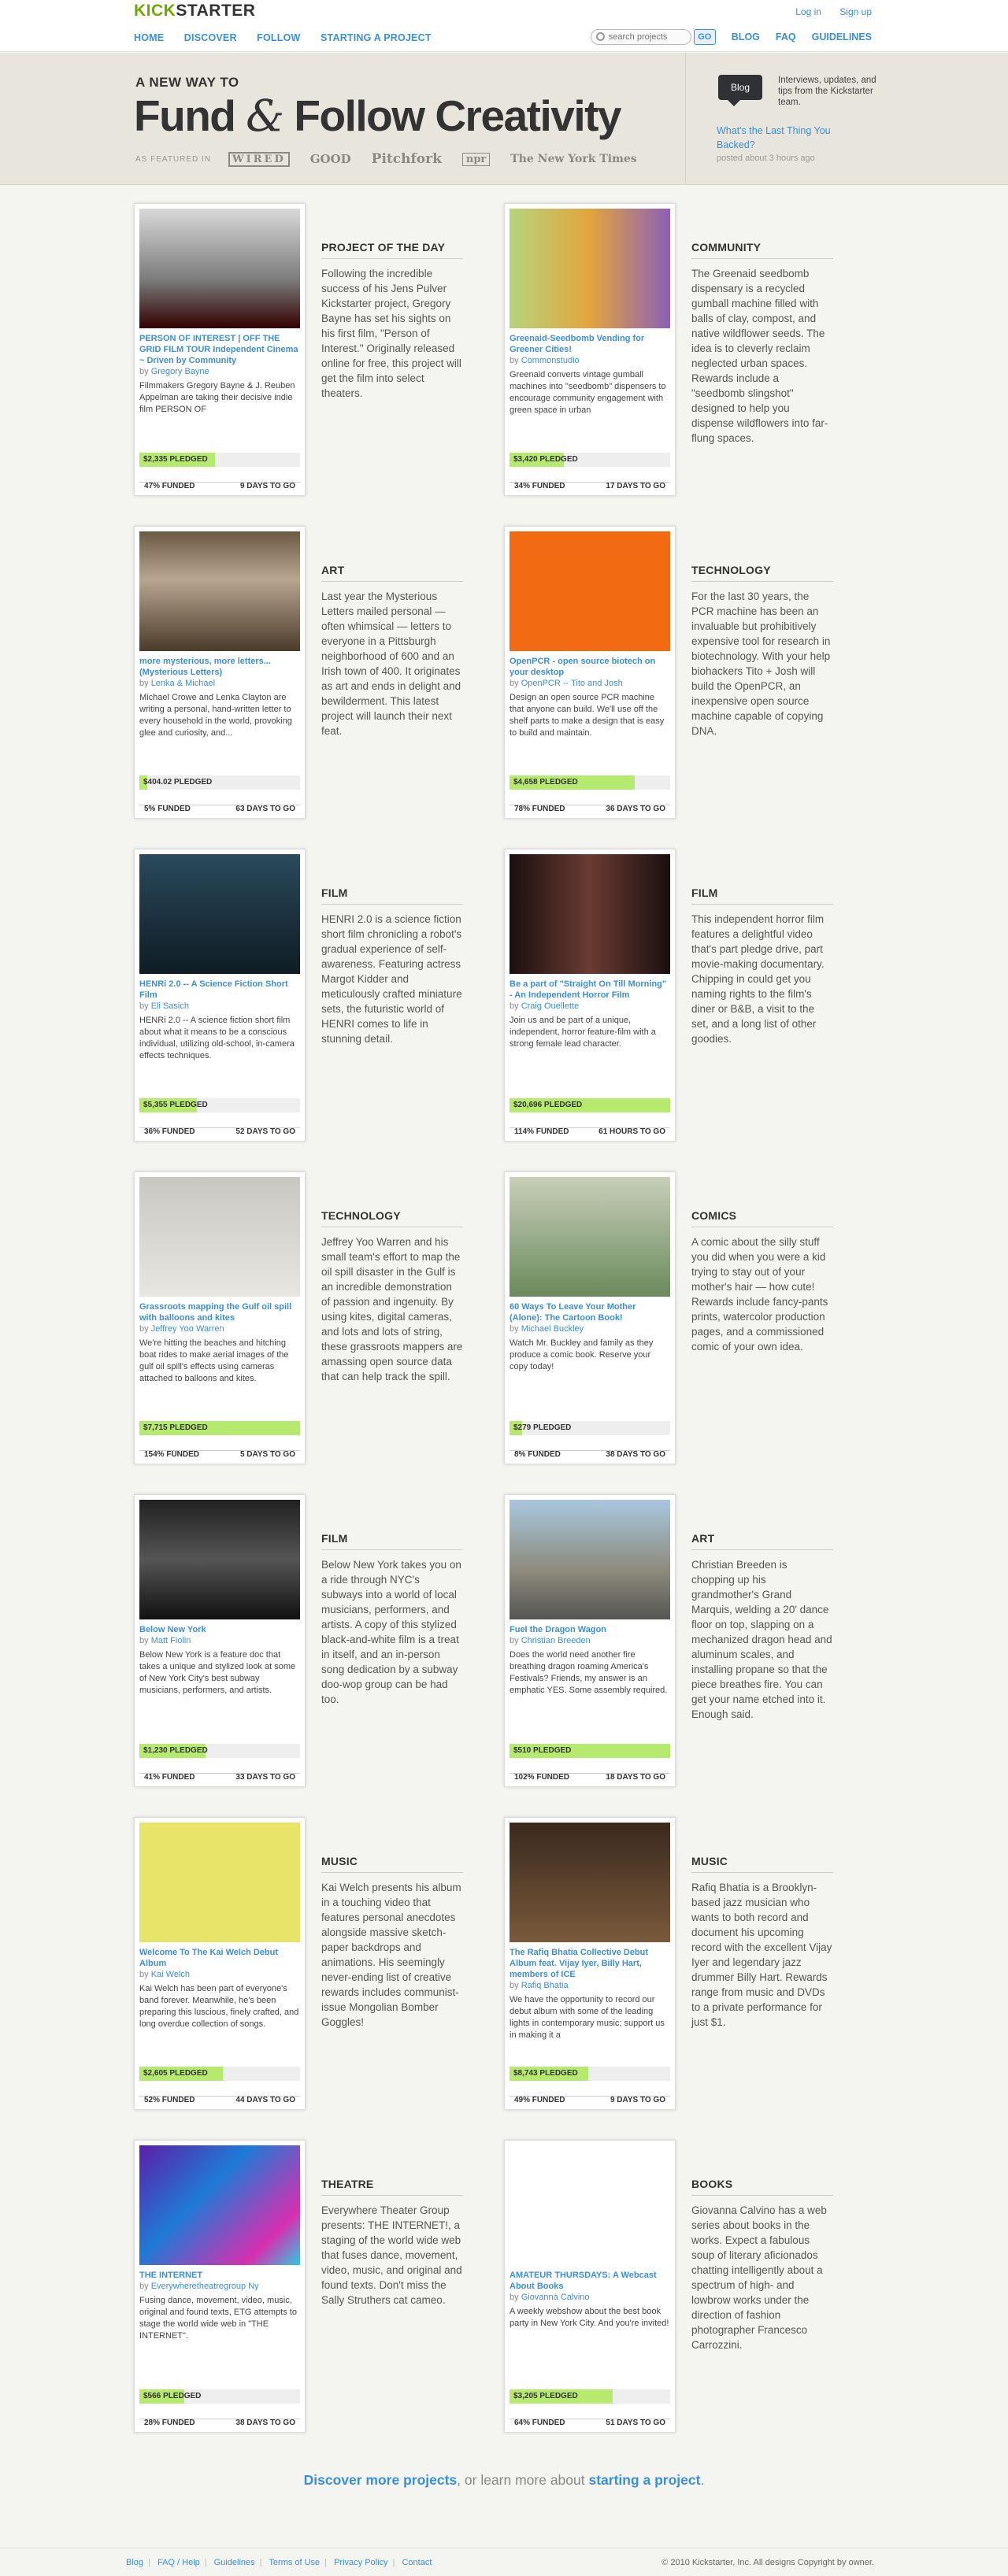  Describe the element at coordinates (219, 1958) in the screenshot. I see `project-title: Welcome To The Kai Welch Debut Album` at that location.